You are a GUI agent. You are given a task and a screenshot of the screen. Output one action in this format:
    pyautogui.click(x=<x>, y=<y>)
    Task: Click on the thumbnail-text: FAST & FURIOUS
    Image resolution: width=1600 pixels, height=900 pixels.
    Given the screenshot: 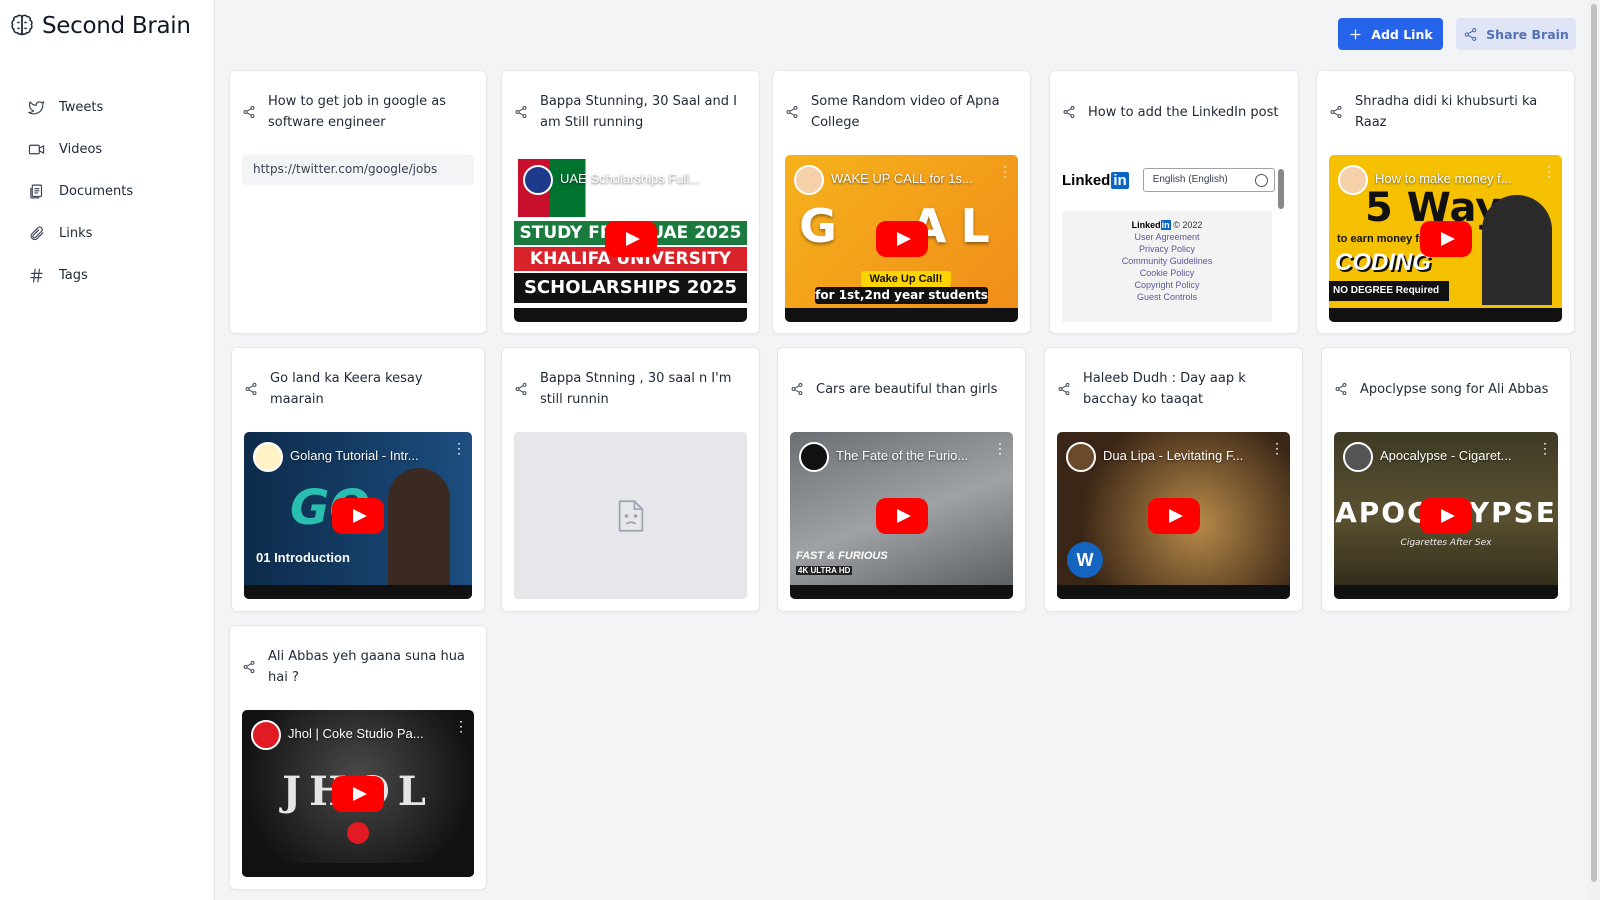 What is the action you would take?
    pyautogui.click(x=842, y=556)
    